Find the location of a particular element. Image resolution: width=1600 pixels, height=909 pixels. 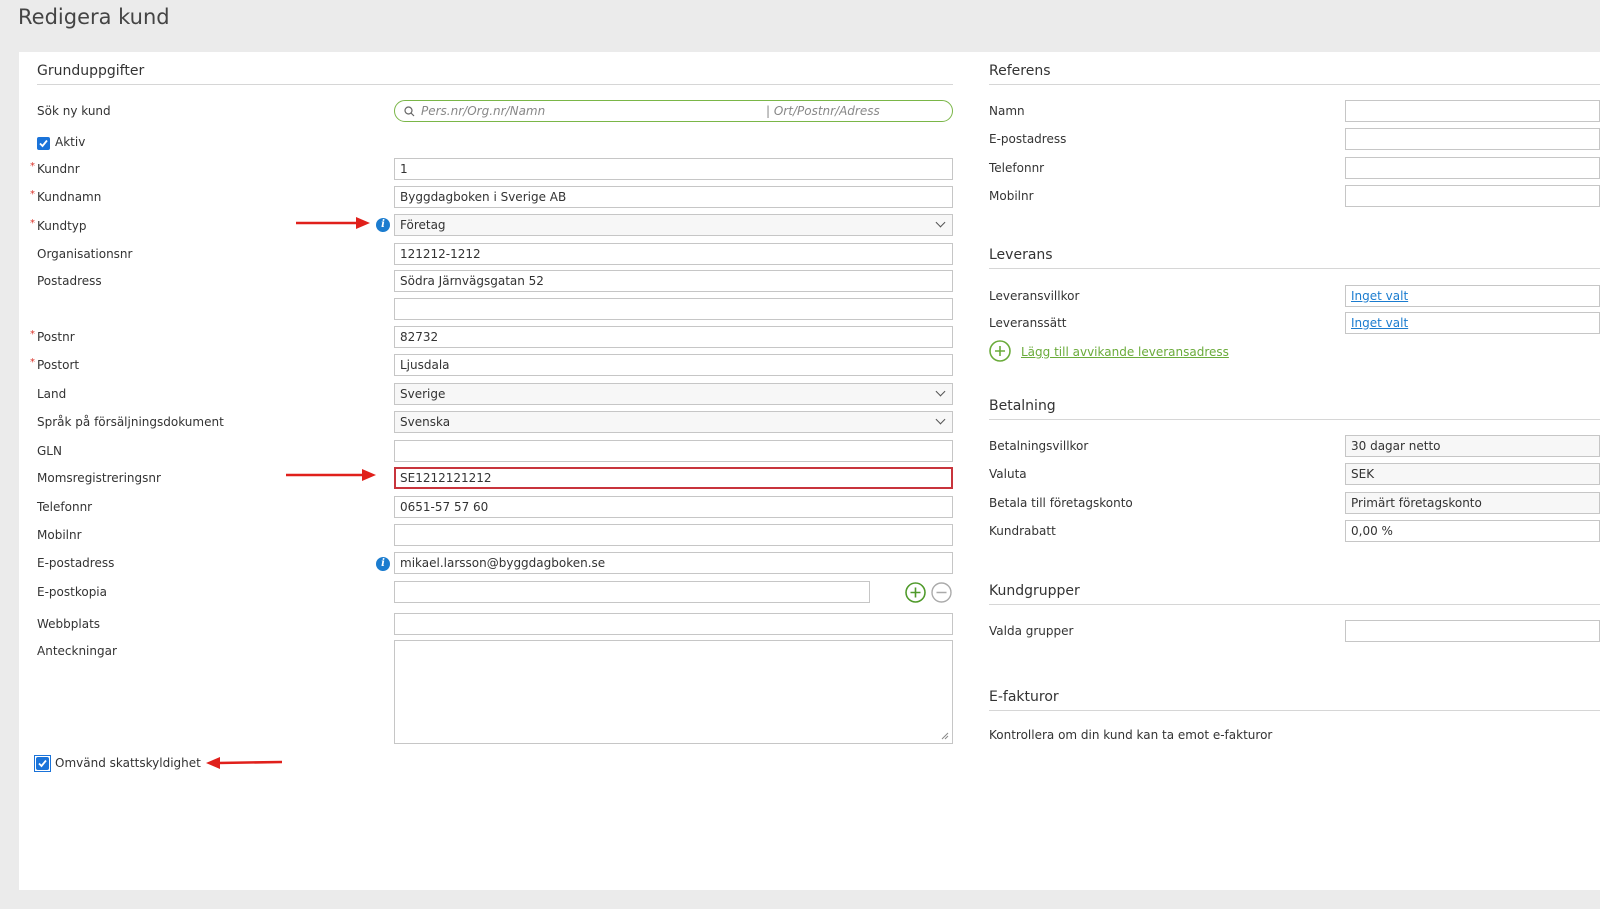

epost-label: E-postadress is located at coordinates (76, 563).